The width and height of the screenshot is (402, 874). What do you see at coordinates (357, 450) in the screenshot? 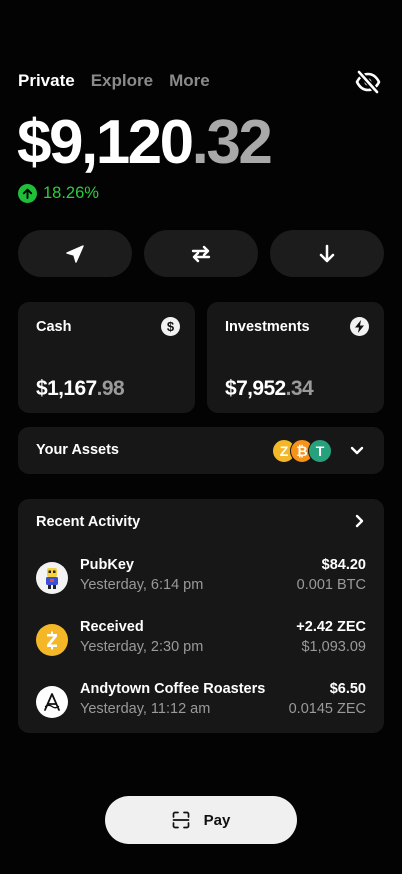
I see `chevron-down-icon` at bounding box center [357, 450].